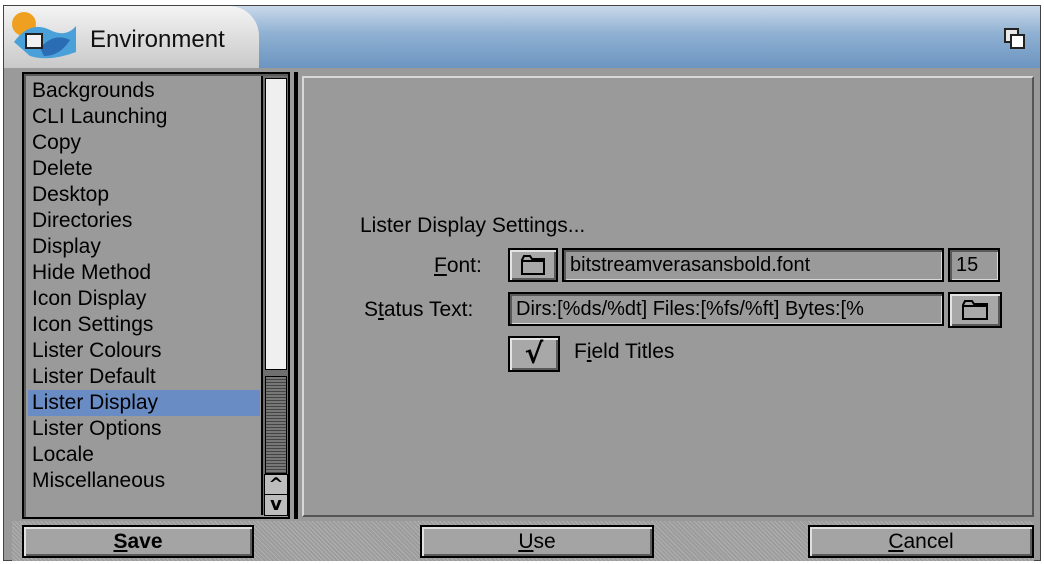  What do you see at coordinates (458, 265) in the screenshot?
I see `font-label: Font:` at bounding box center [458, 265].